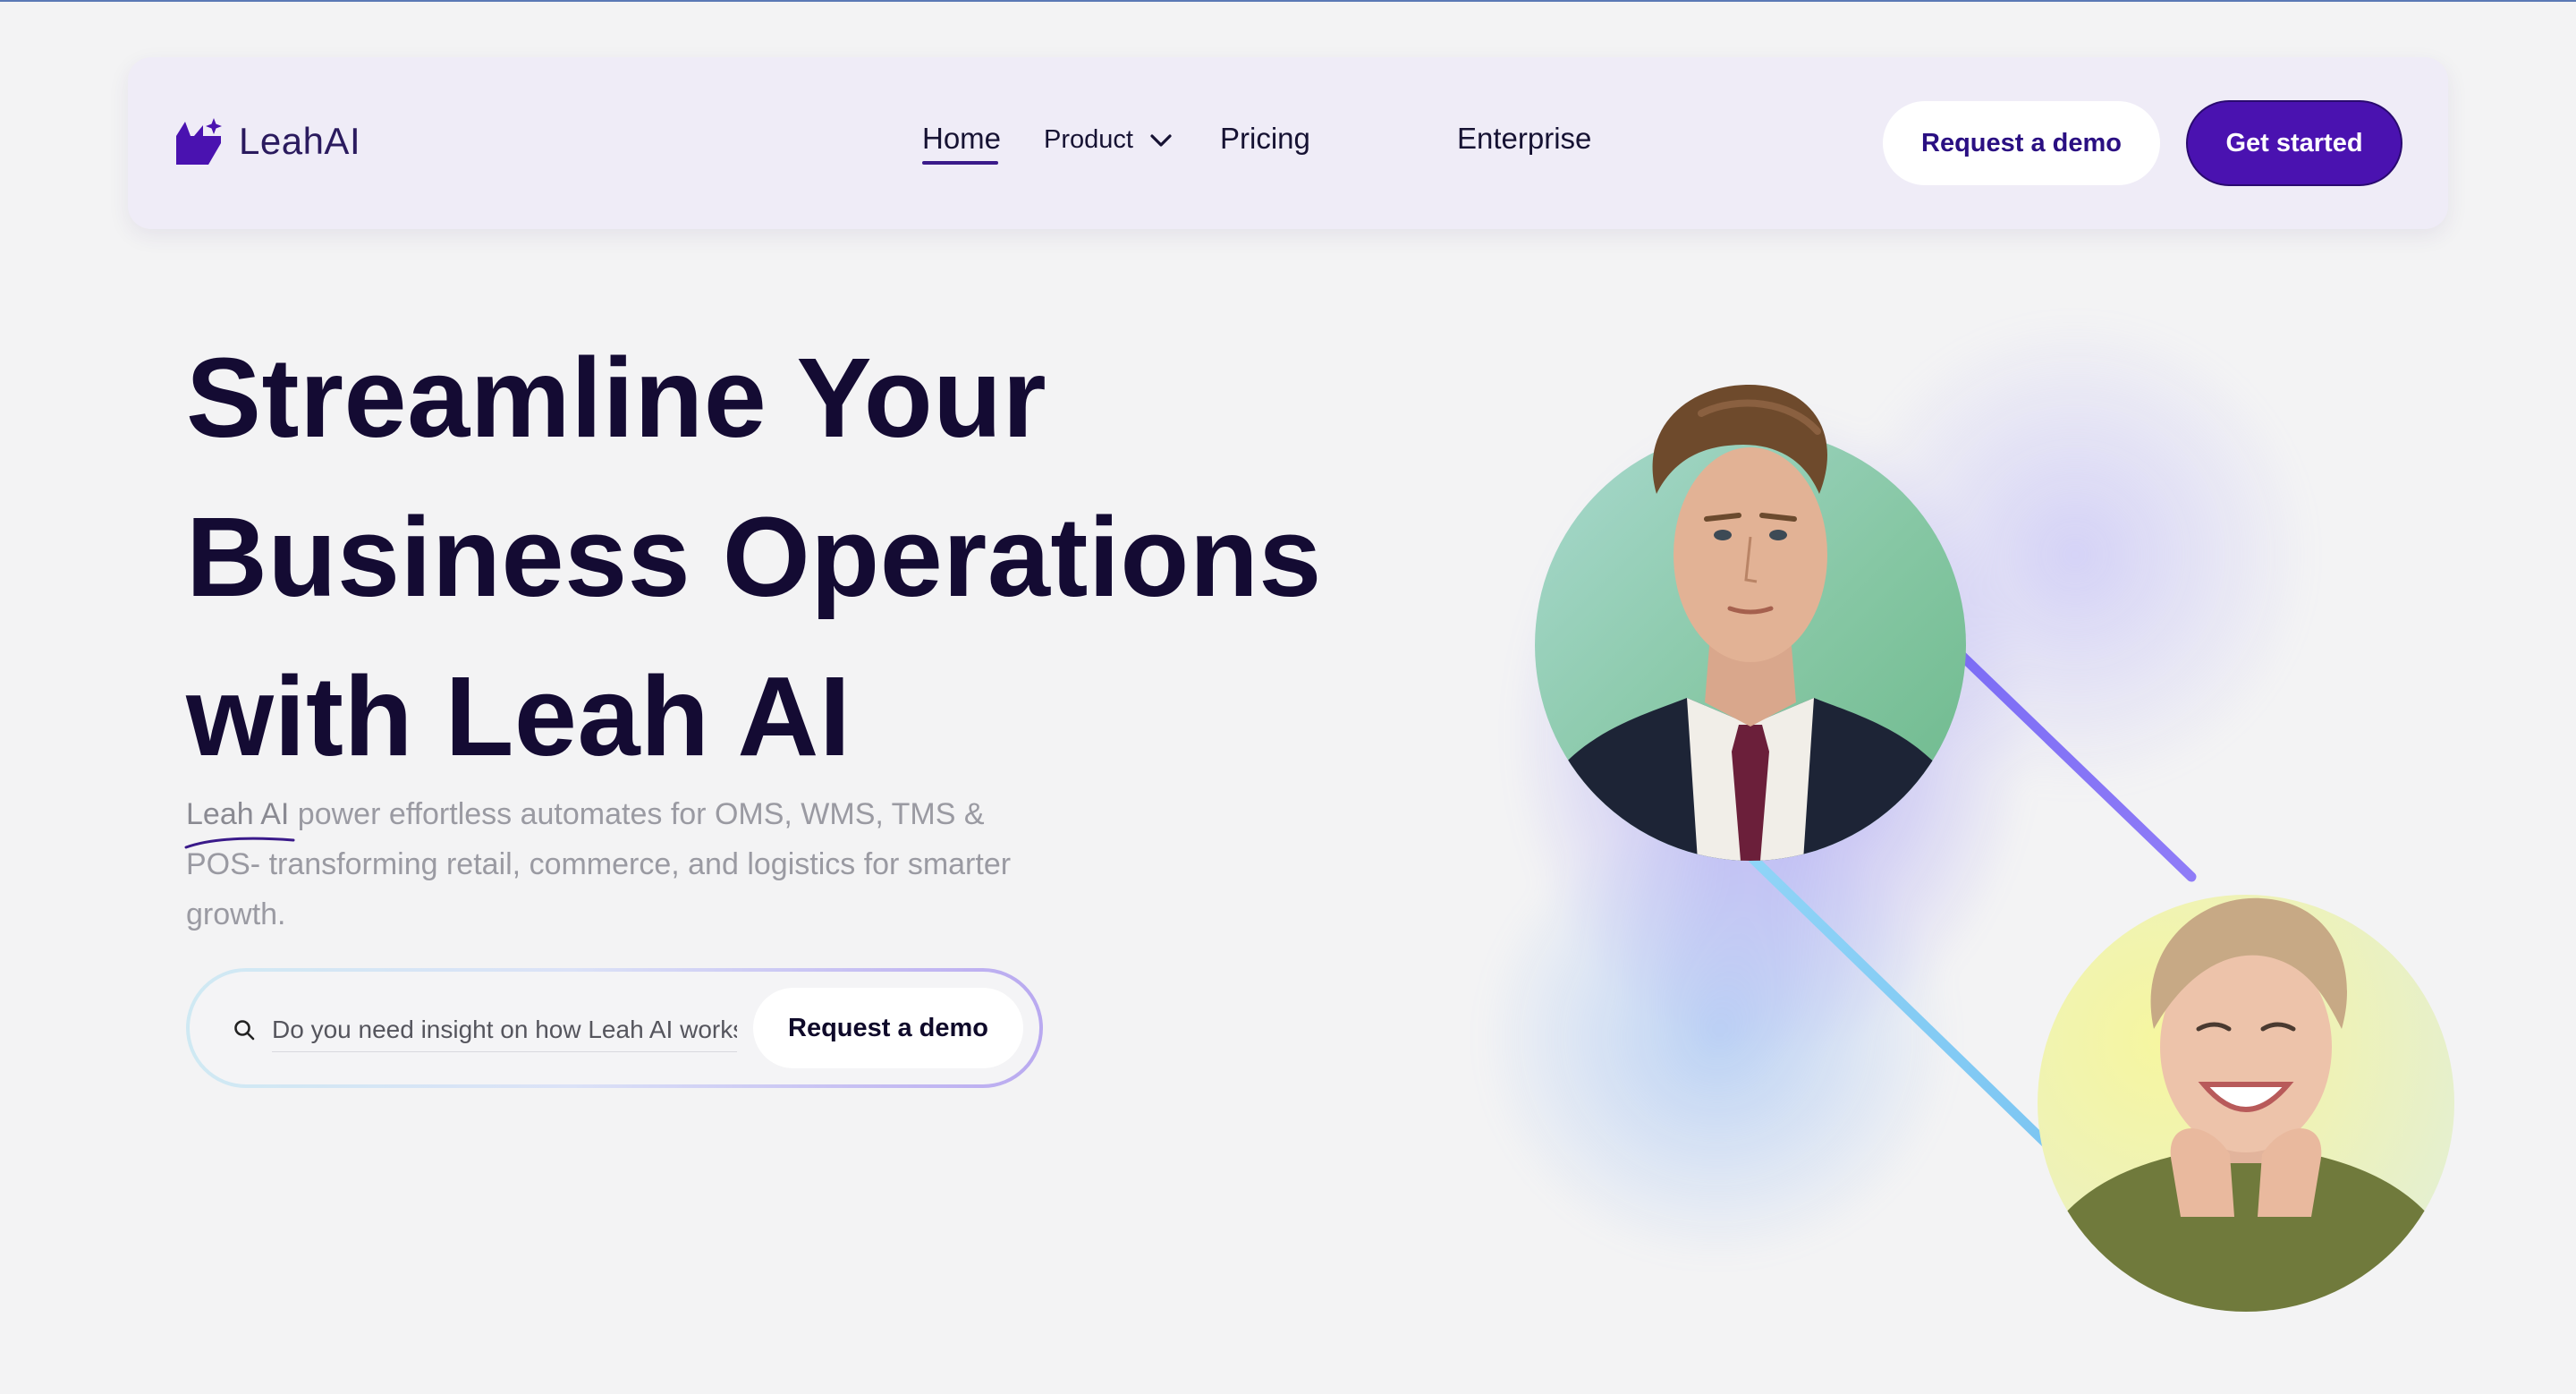 This screenshot has width=2576, height=1394. I want to click on woman-portrait, so click(2246, 1103).